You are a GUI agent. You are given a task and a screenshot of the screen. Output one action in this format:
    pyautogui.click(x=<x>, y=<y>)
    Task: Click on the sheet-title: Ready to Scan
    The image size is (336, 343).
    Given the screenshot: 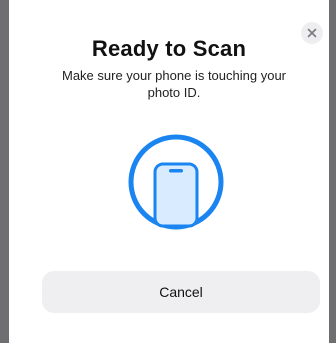 What is the action you would take?
    pyautogui.click(x=169, y=48)
    